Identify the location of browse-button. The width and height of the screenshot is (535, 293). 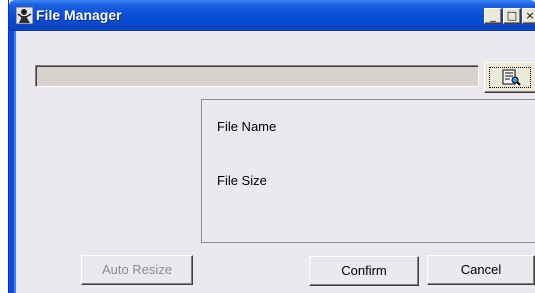
(509, 77).